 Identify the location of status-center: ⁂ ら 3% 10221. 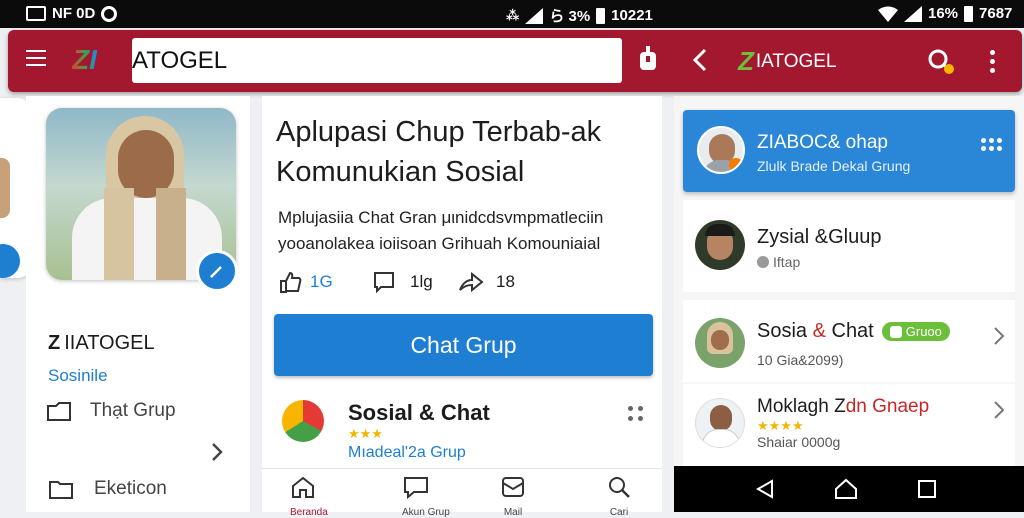
(579, 15).